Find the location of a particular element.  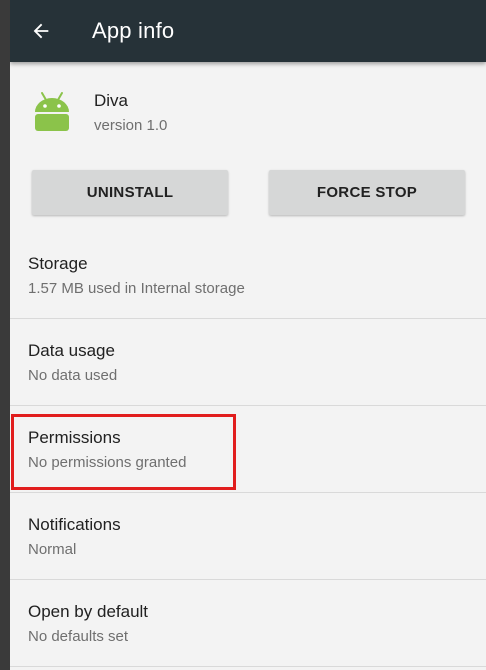

app-bar: App info is located at coordinates (248, 31).